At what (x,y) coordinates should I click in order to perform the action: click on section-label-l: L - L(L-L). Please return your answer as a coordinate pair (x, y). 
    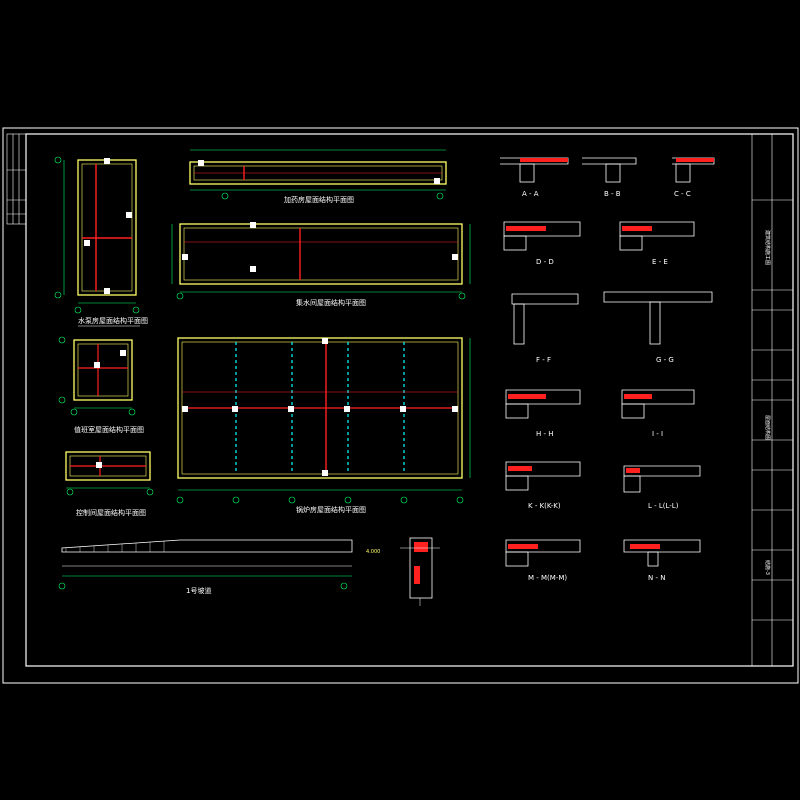
    Looking at the image, I should click on (663, 506).